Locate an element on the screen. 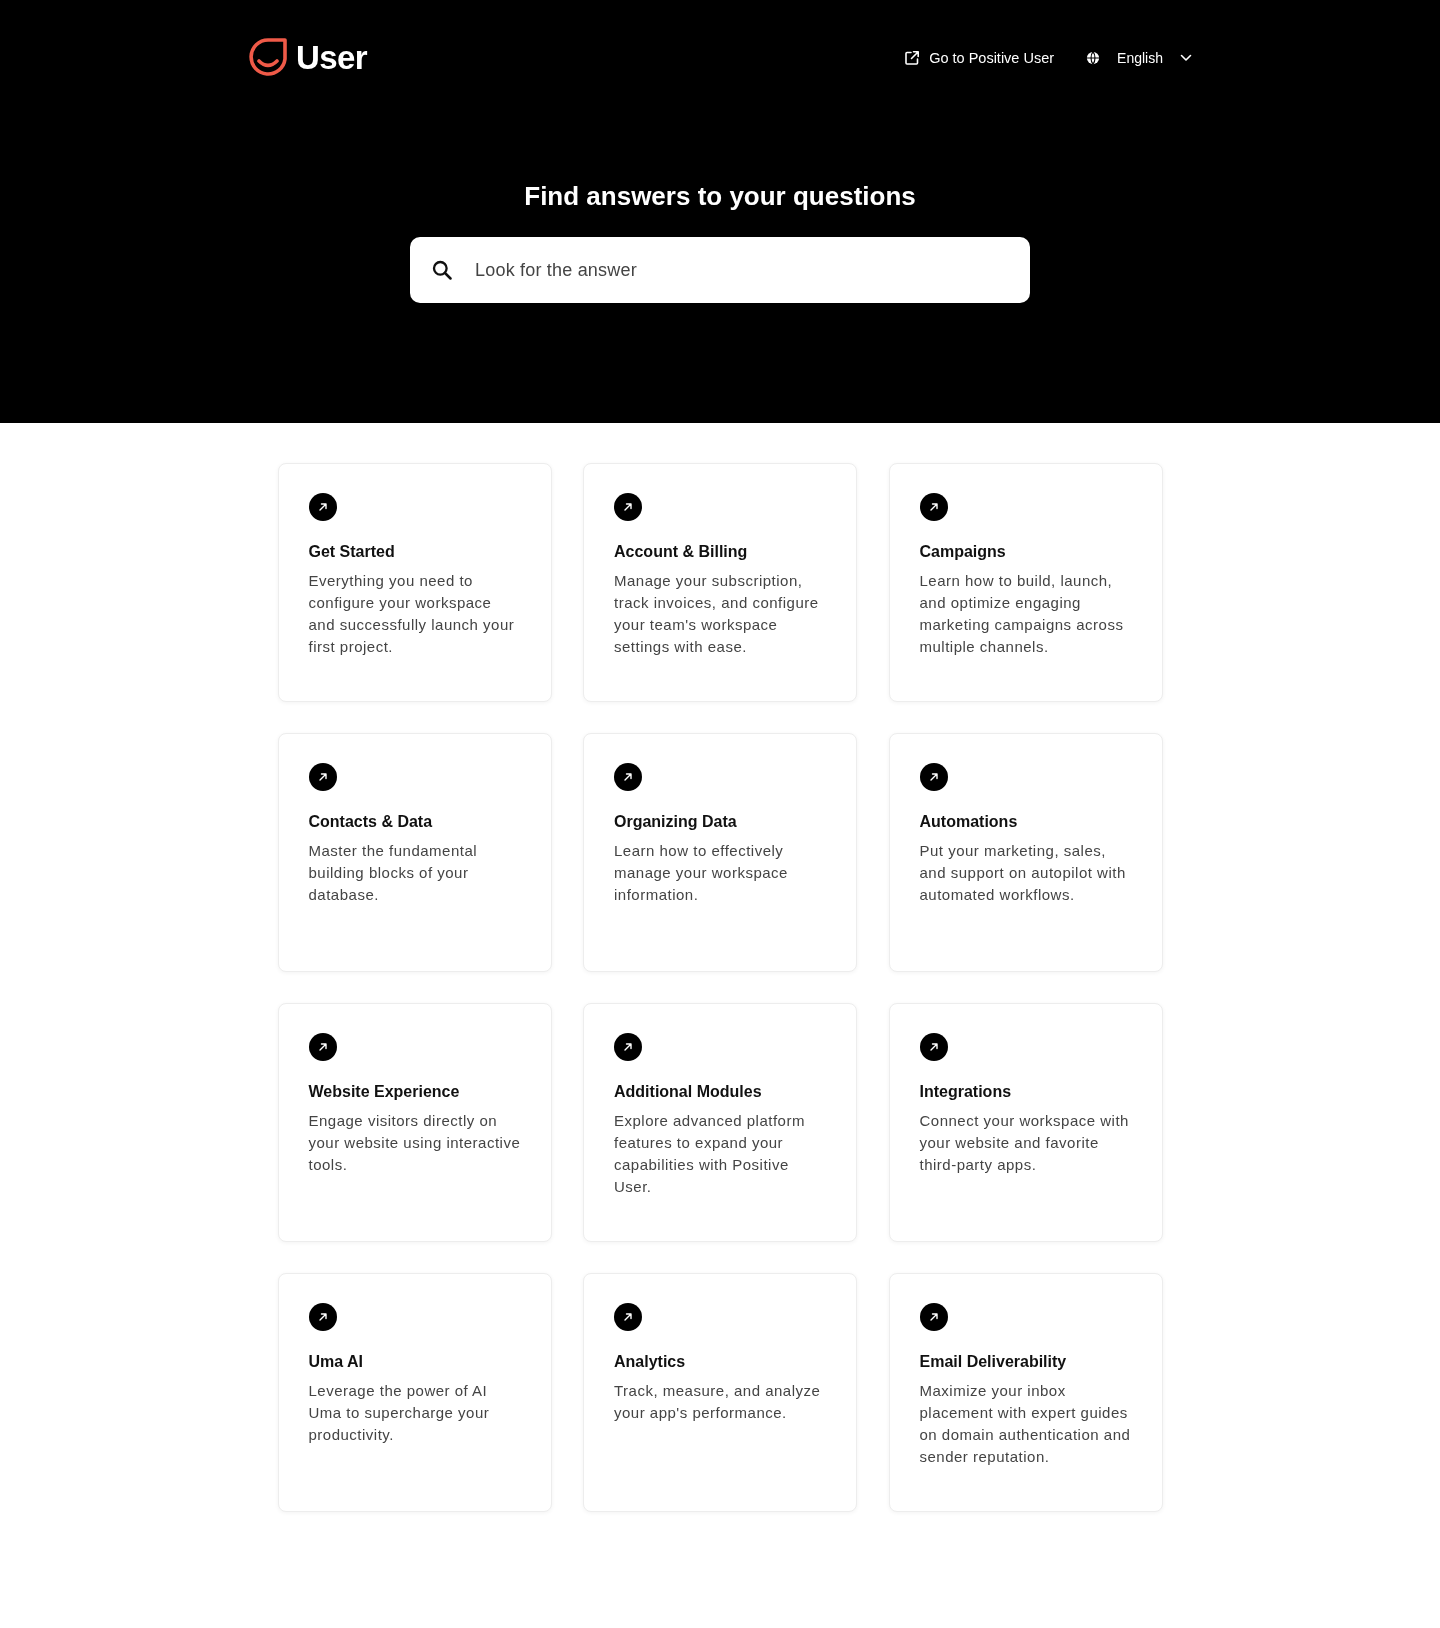  category-title: Uma AI is located at coordinates (336, 1362).